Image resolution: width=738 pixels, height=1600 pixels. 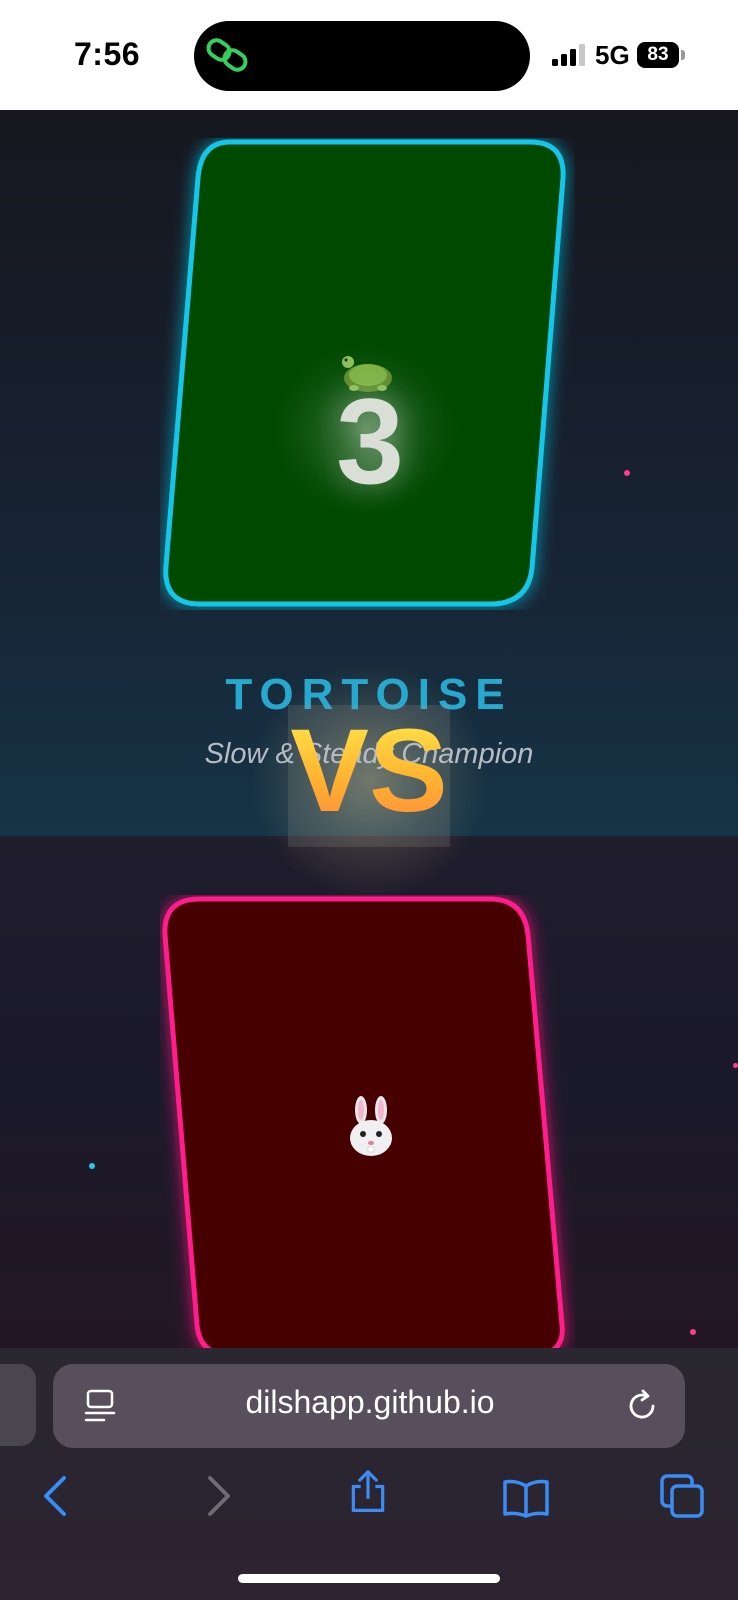 What do you see at coordinates (370, 1402) in the screenshot?
I see `url-text: dilshapp.github.io` at bounding box center [370, 1402].